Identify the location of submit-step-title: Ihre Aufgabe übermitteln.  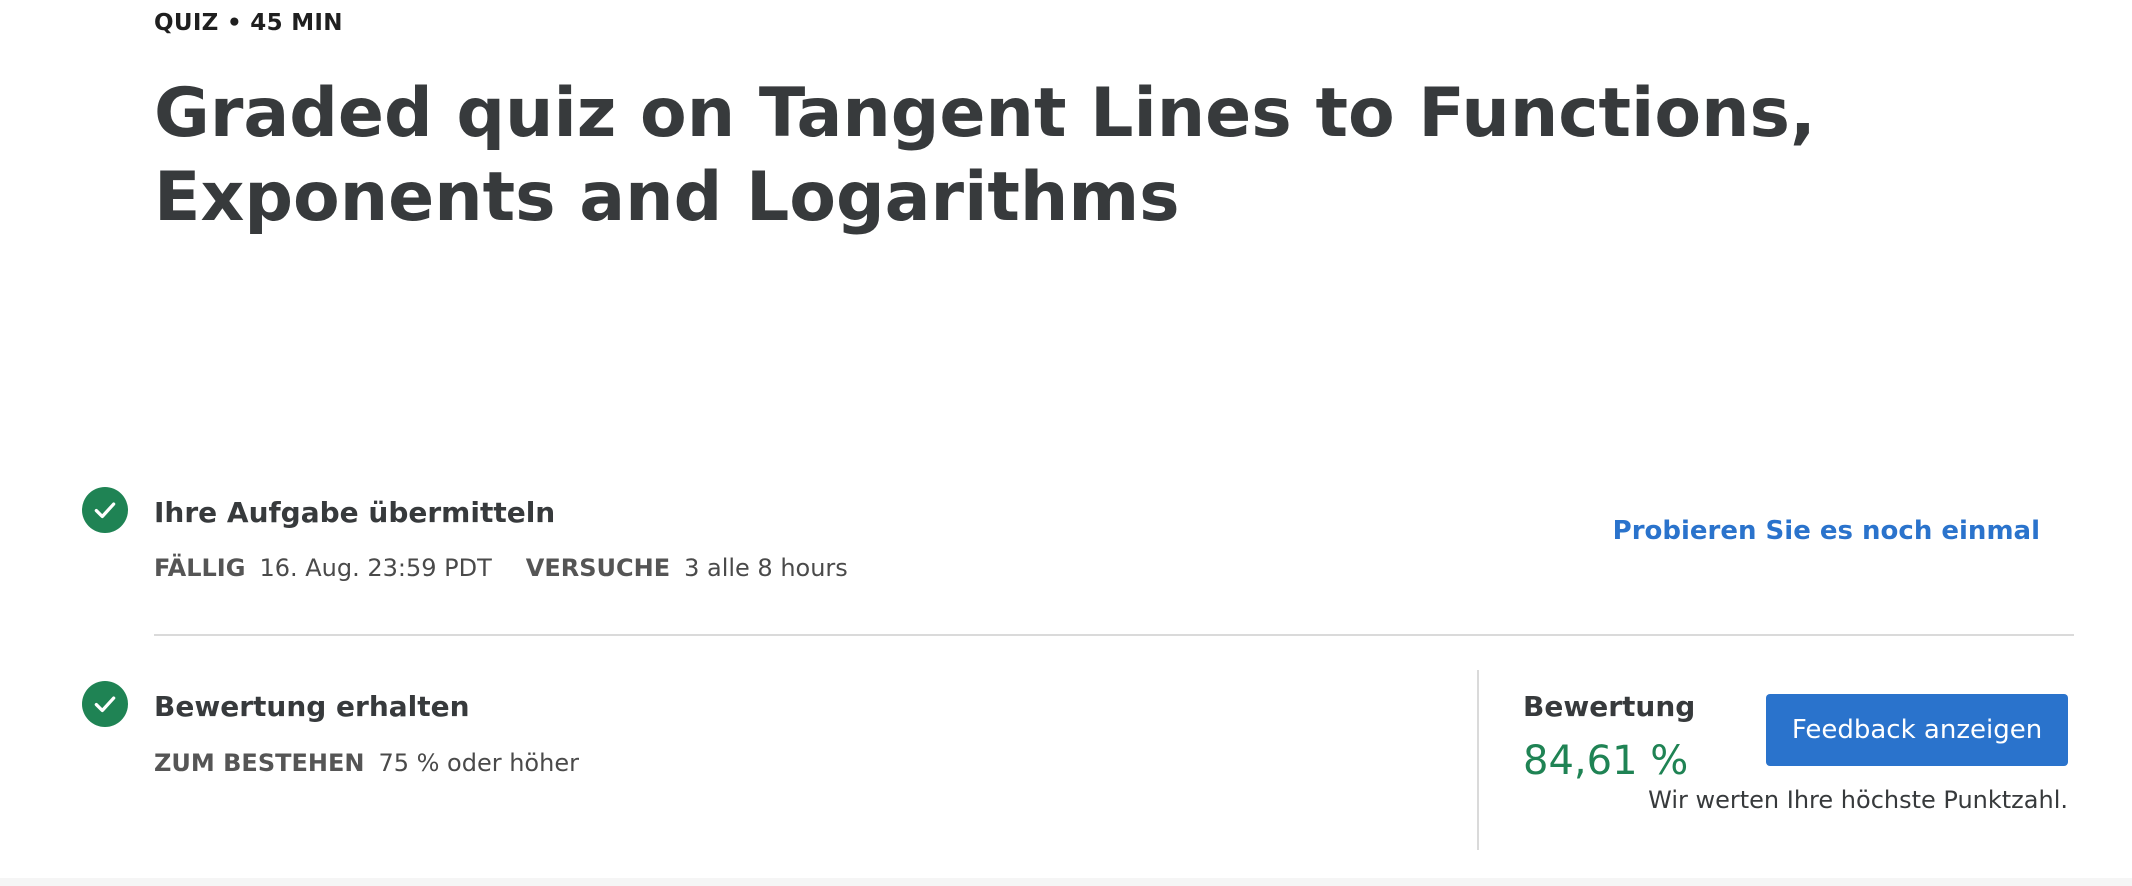
(355, 512).